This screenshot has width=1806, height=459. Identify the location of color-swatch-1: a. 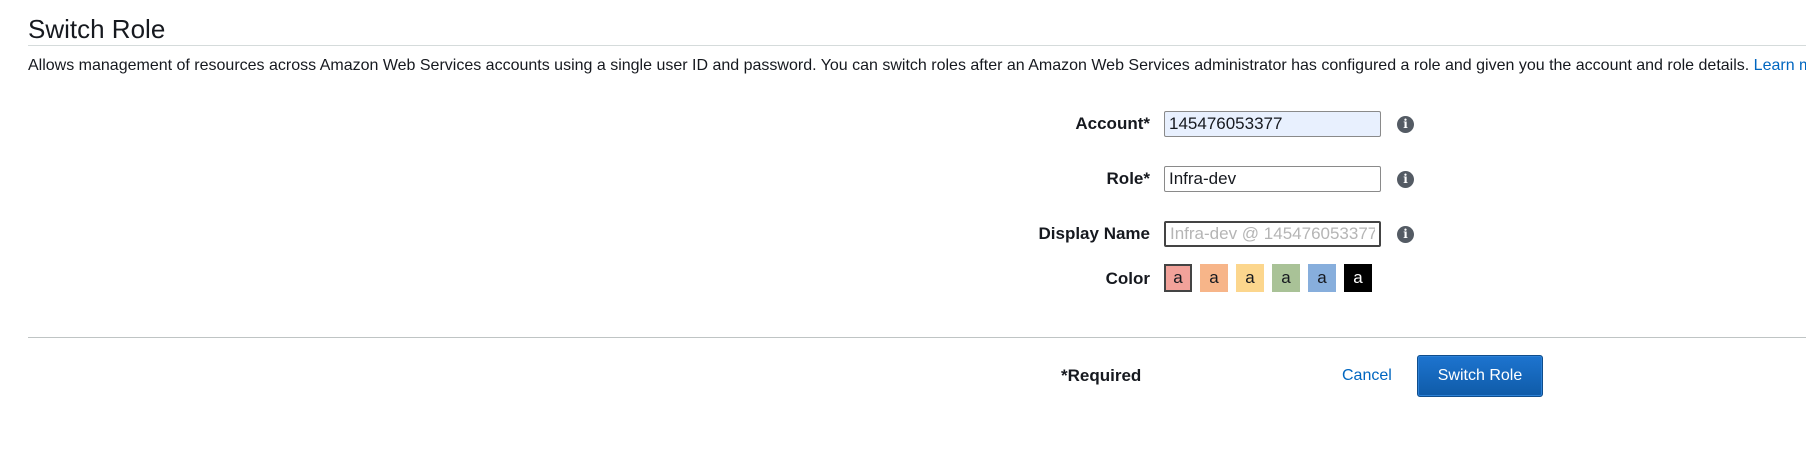
(1178, 278).